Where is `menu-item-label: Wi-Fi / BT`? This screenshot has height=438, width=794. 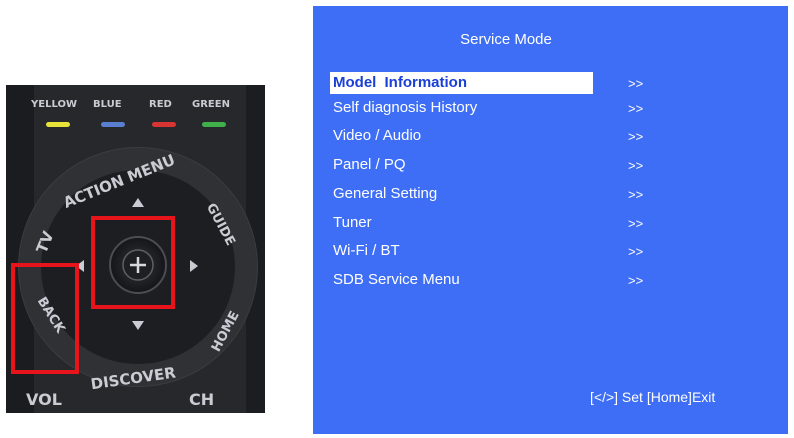
menu-item-label: Wi-Fi / BT is located at coordinates (366, 250).